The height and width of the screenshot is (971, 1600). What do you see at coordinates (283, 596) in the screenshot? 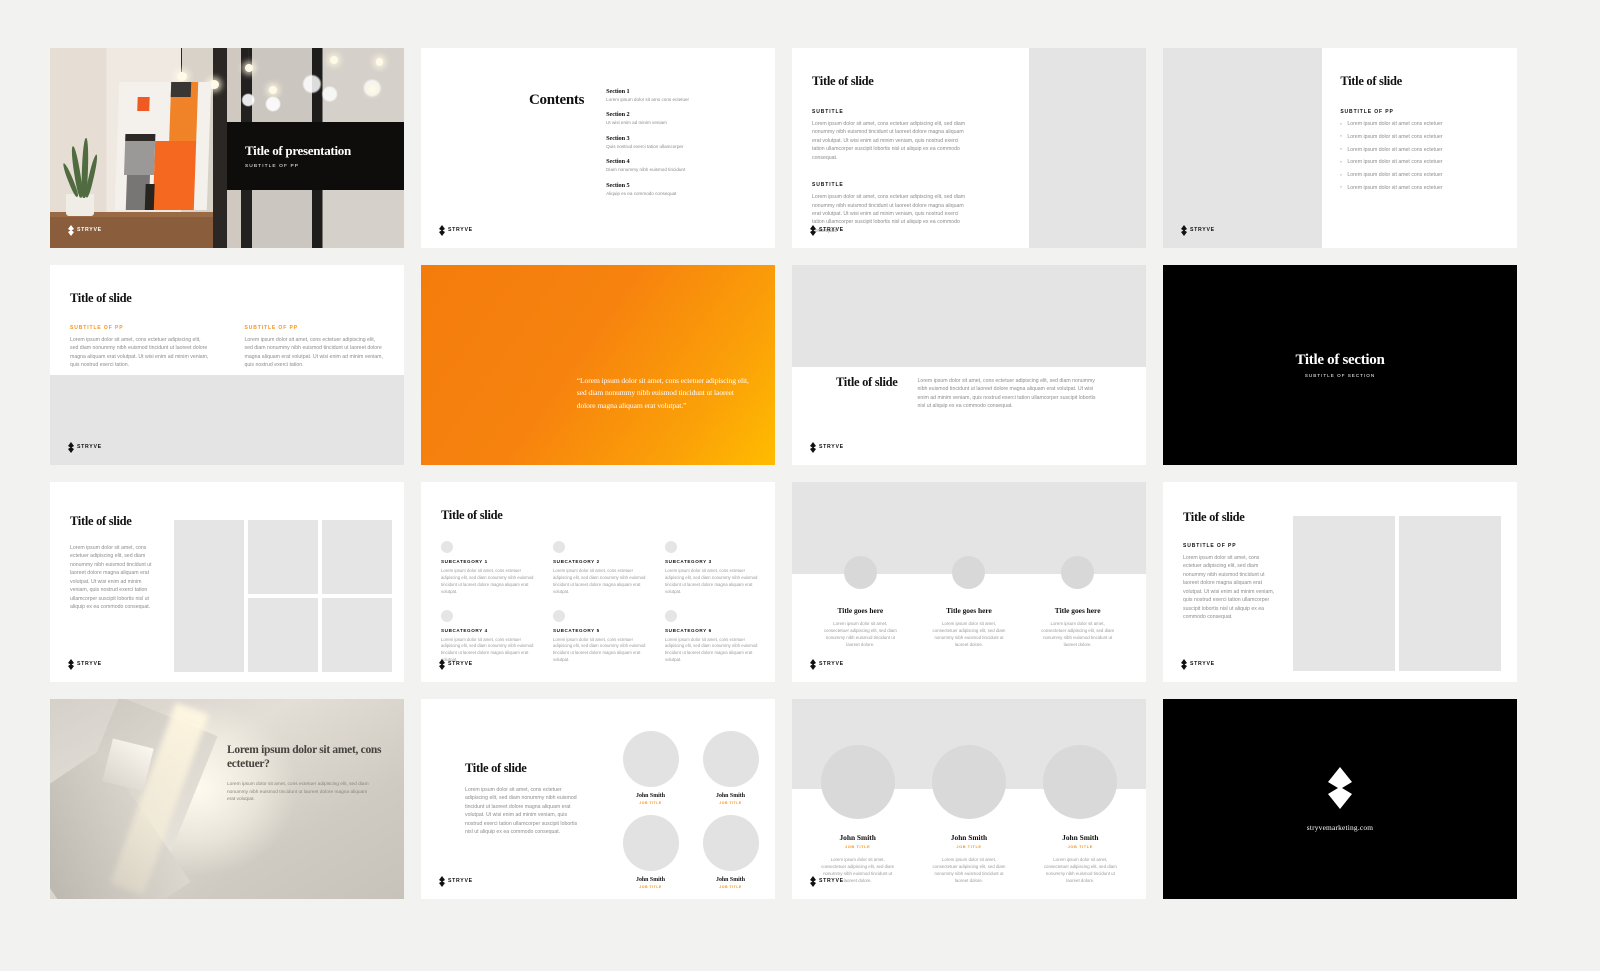
I see `image-grid` at bounding box center [283, 596].